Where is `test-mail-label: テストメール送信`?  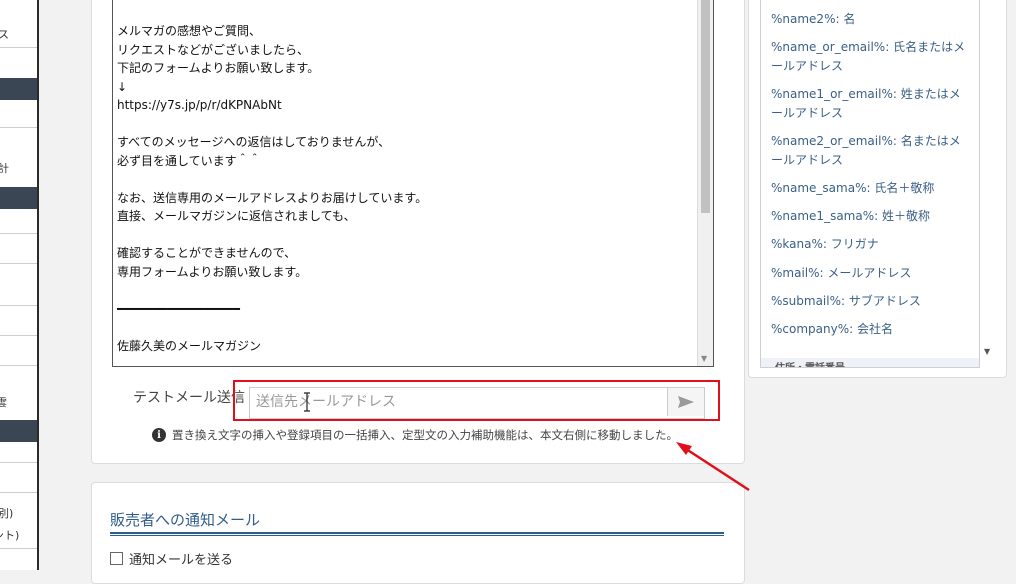
test-mail-label: テストメール送信 is located at coordinates (189, 398).